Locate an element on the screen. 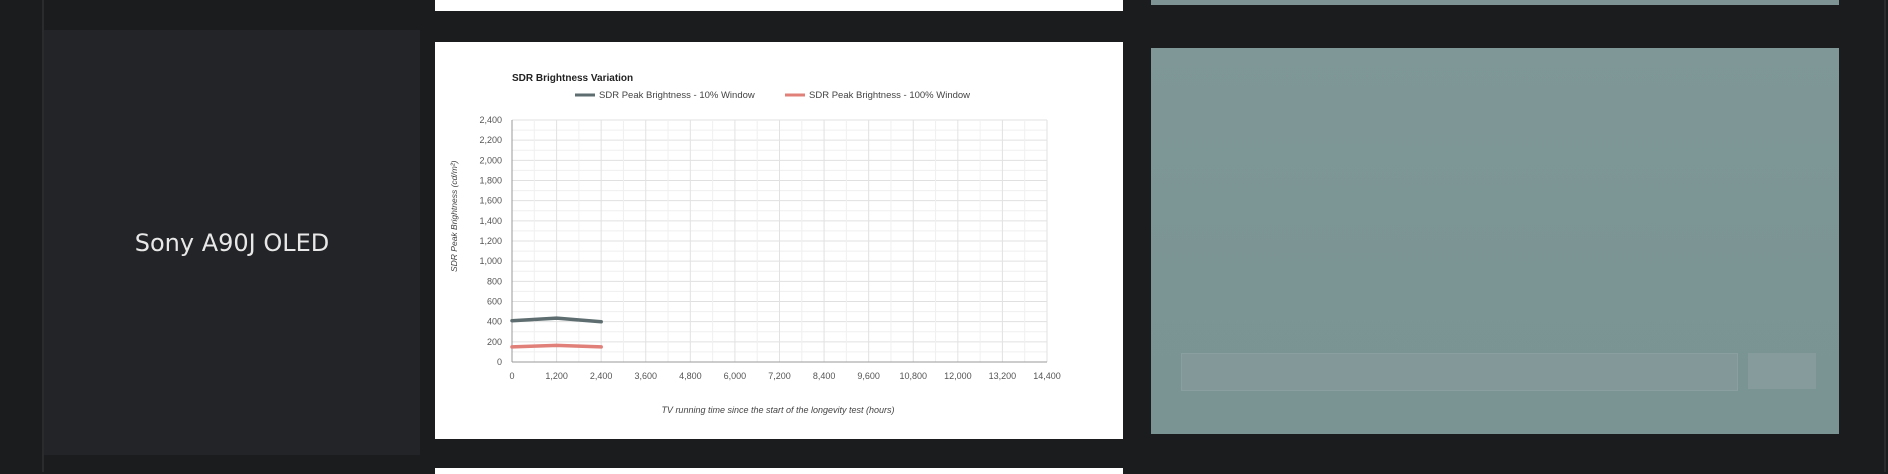 This screenshot has width=1888, height=474. x-tick-label: 4,800 is located at coordinates (690, 376).